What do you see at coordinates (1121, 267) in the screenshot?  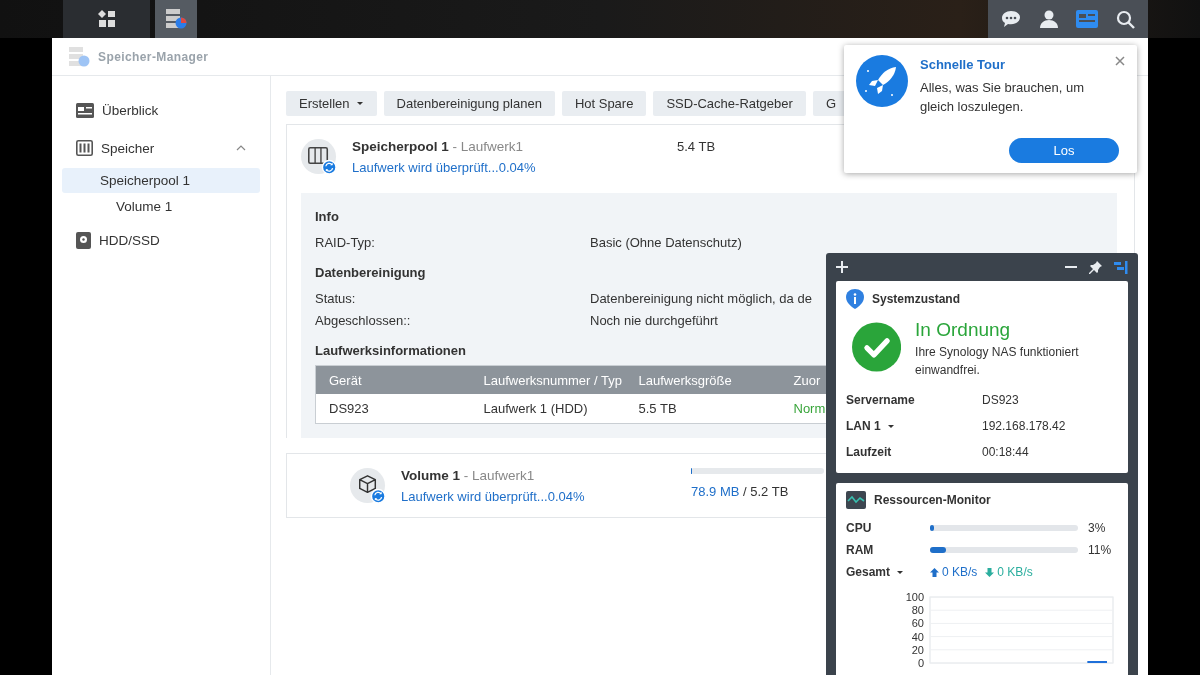 I see `panel-icon` at bounding box center [1121, 267].